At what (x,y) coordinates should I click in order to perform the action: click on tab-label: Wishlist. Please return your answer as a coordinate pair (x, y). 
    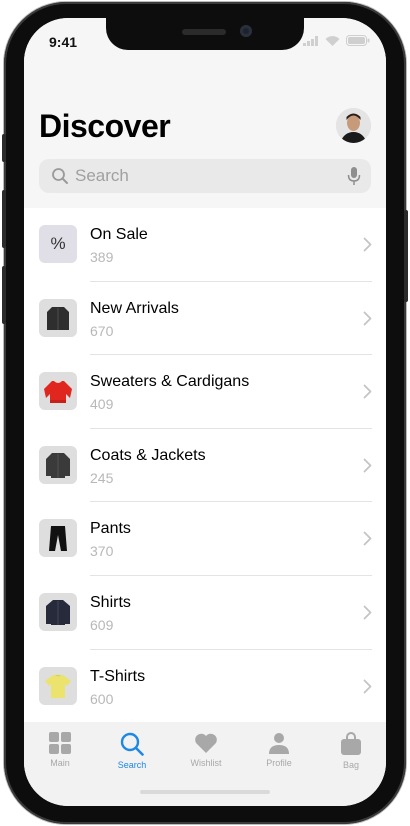
    Looking at the image, I should click on (206, 763).